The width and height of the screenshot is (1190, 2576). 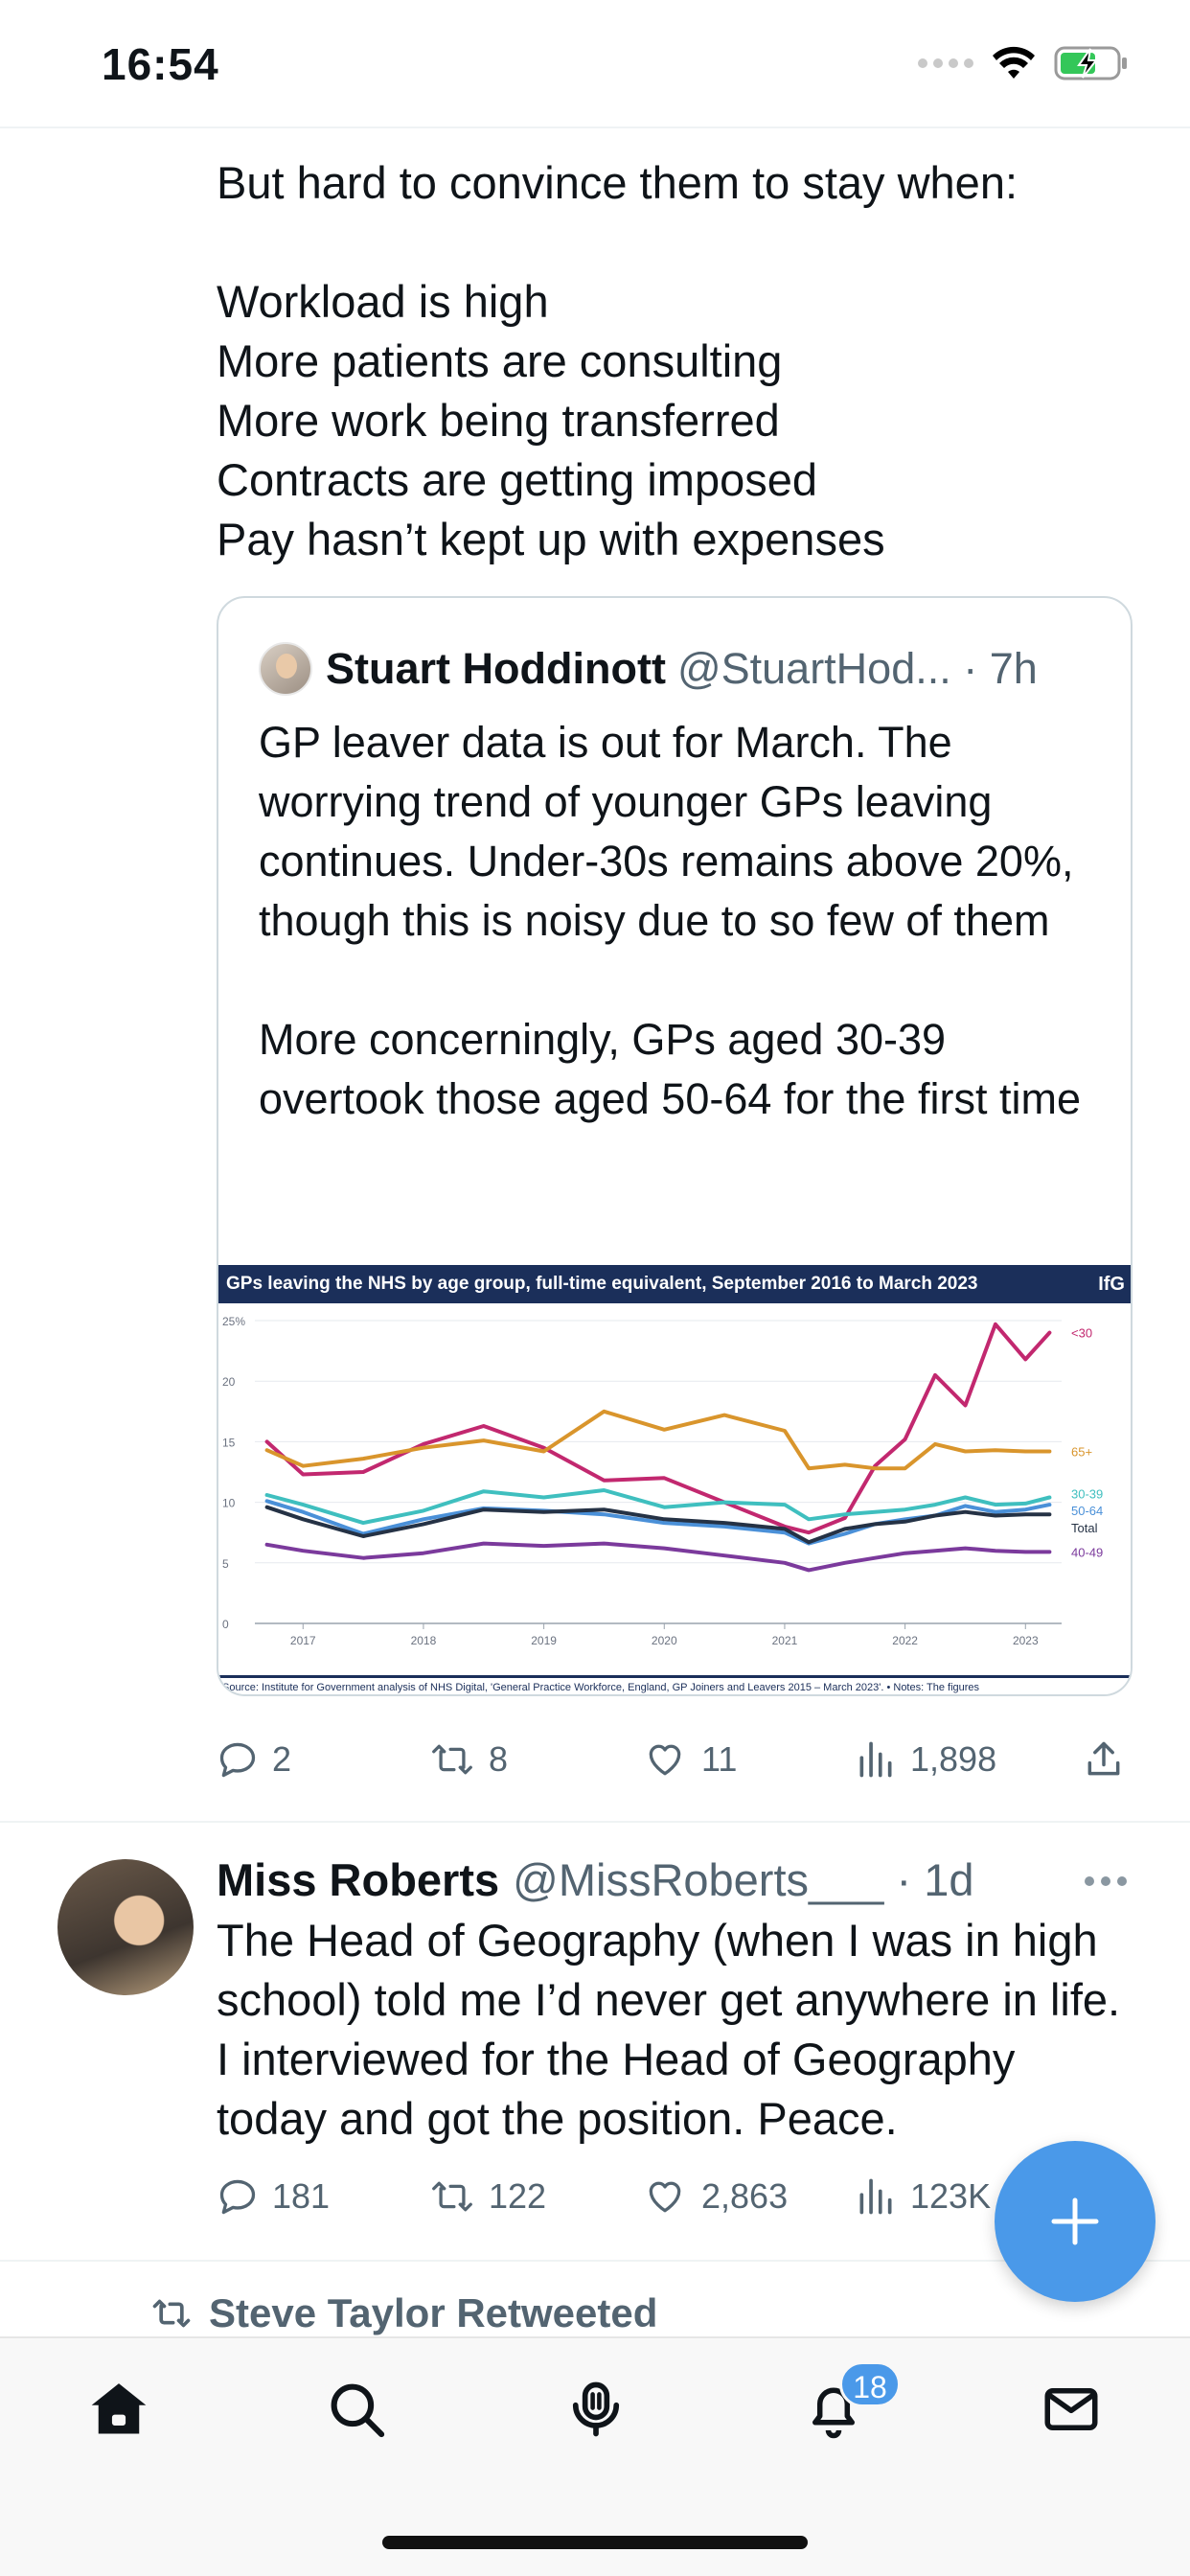 What do you see at coordinates (658, 1440) in the screenshot?
I see `series-line-65+` at bounding box center [658, 1440].